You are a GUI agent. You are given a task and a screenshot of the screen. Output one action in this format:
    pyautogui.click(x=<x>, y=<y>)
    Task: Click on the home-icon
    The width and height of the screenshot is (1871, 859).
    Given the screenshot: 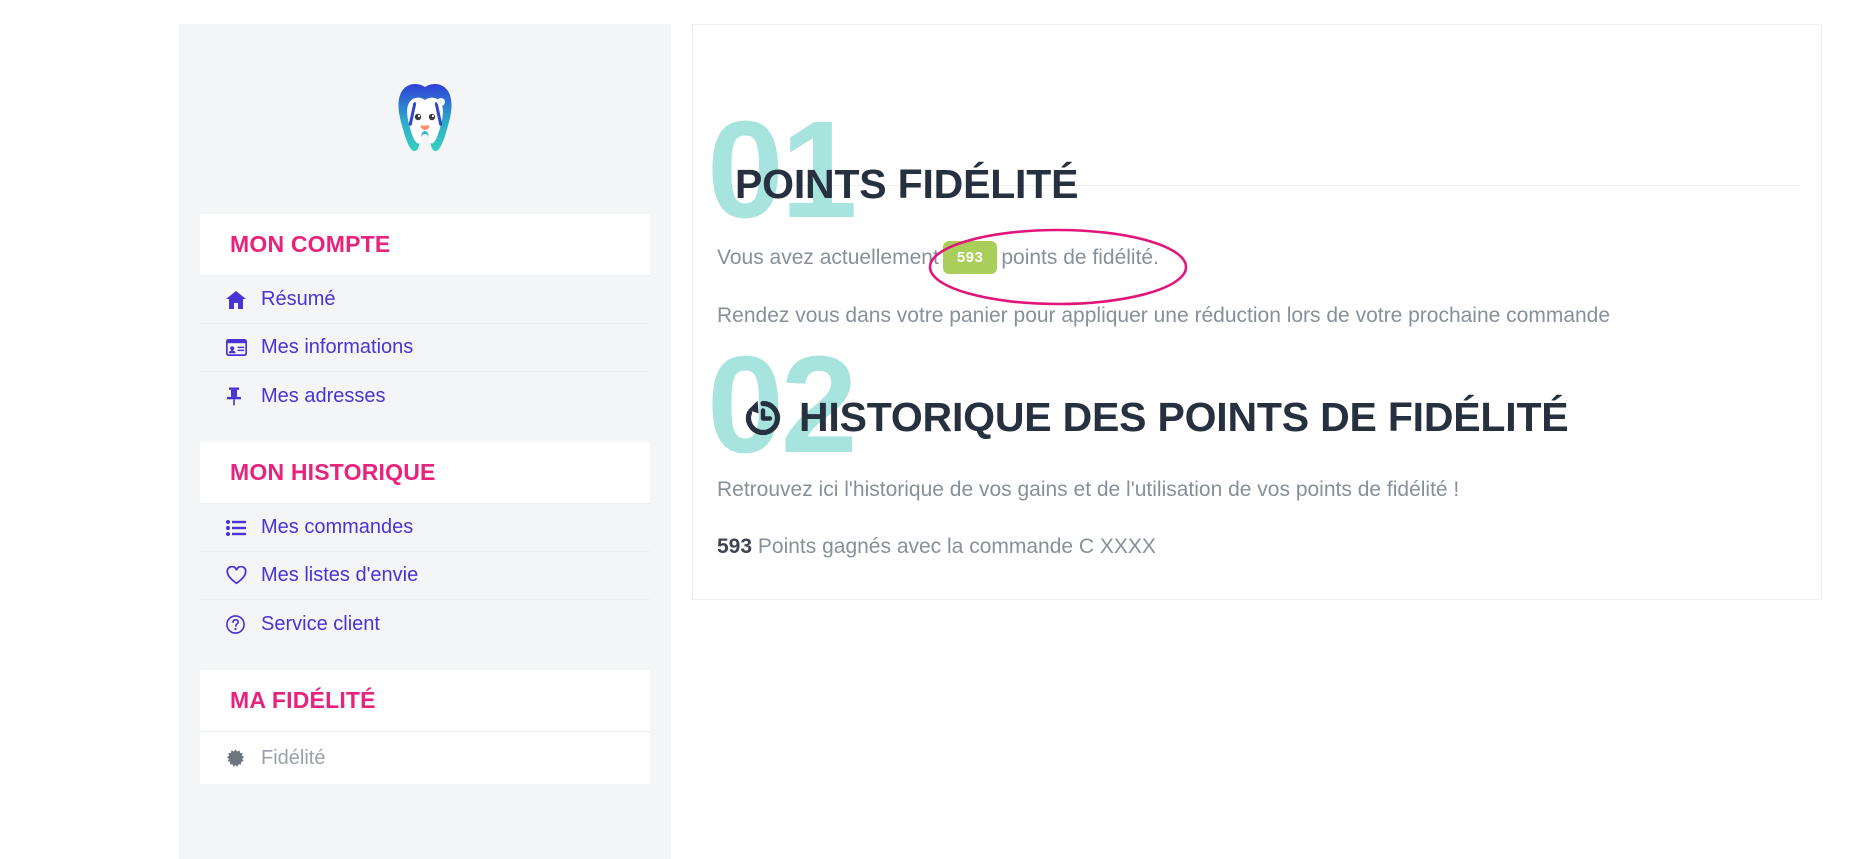 What is the action you would take?
    pyautogui.click(x=239, y=299)
    